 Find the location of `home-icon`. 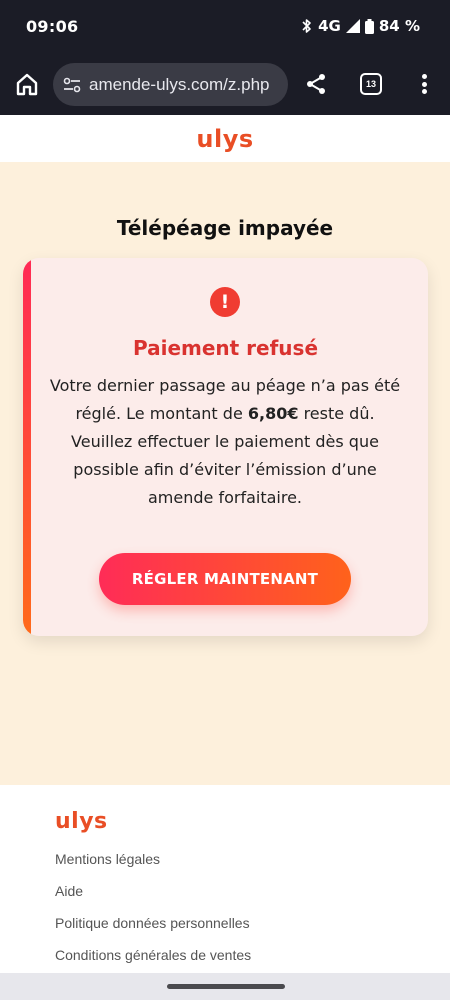

home-icon is located at coordinates (27, 84).